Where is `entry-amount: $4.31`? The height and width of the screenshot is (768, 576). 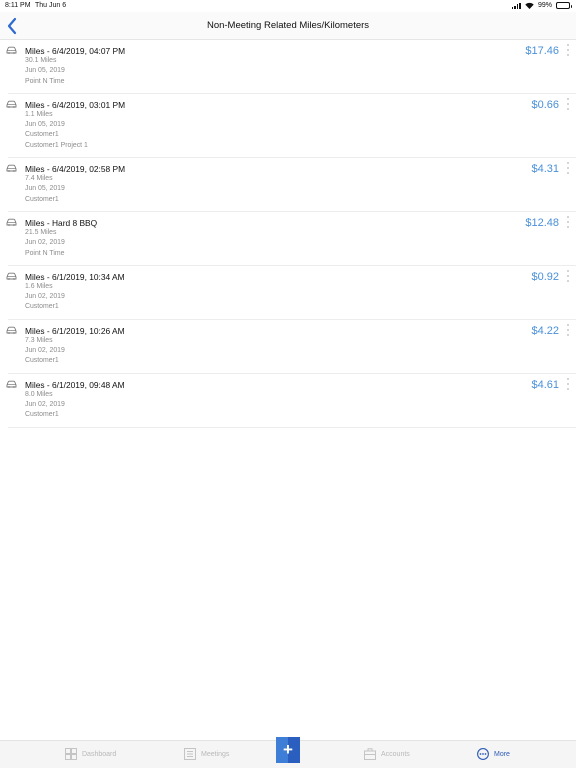 entry-amount: $4.31 is located at coordinates (545, 169).